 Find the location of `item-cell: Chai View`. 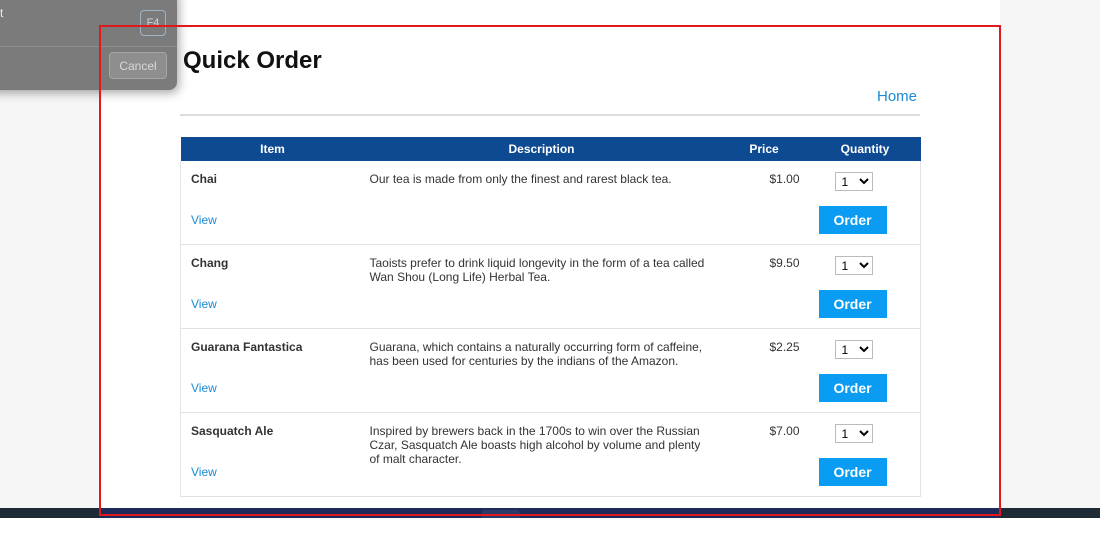

item-cell: Chai View is located at coordinates (272, 203).